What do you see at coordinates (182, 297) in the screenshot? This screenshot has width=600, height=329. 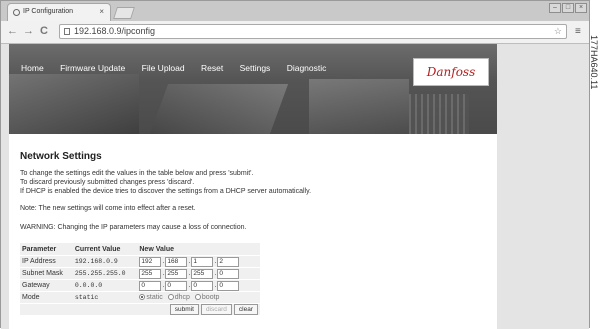 I see `radio-label: dhcp` at bounding box center [182, 297].